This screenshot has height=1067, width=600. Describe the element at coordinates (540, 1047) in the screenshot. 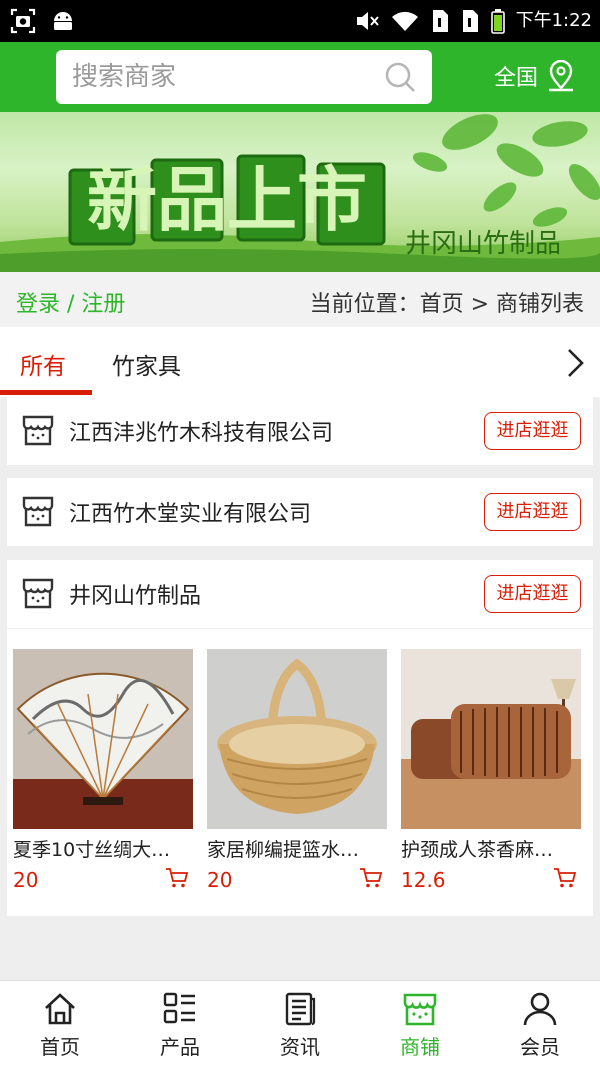

I see `nav-label: 会员` at that location.